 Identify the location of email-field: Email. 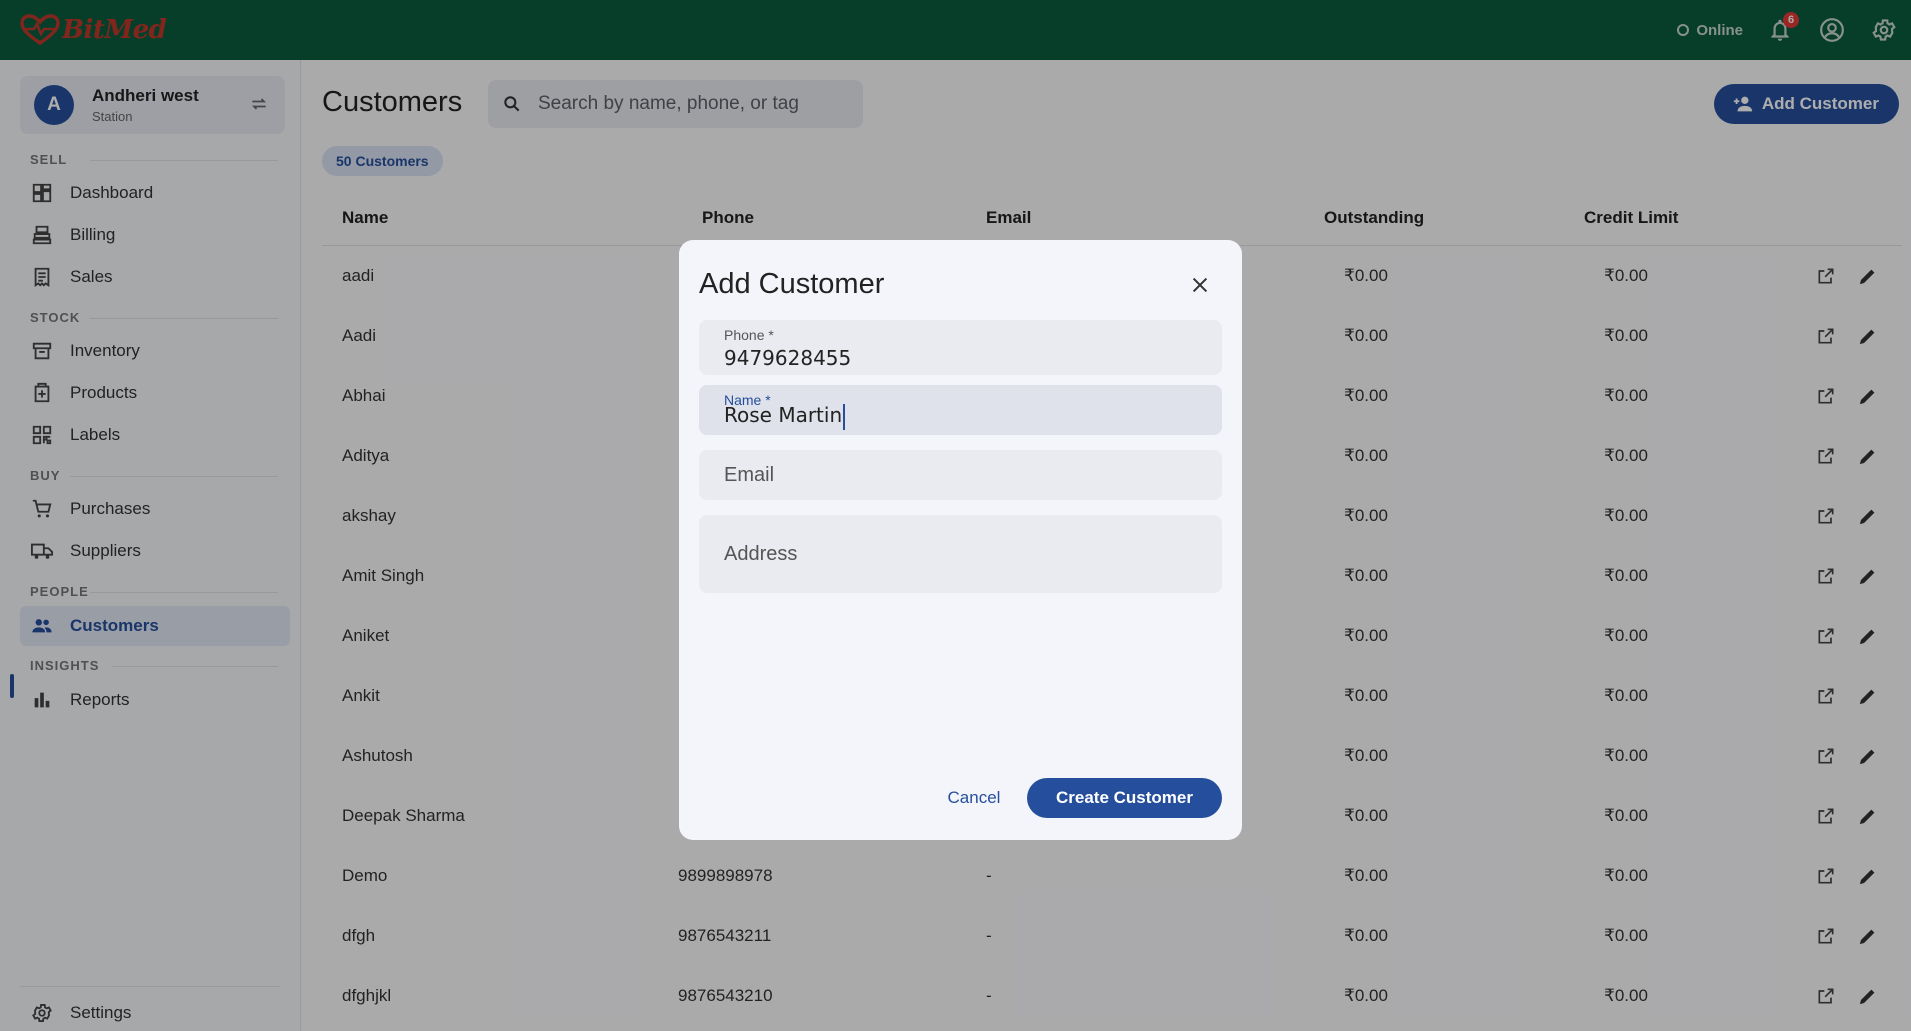
(960, 475).